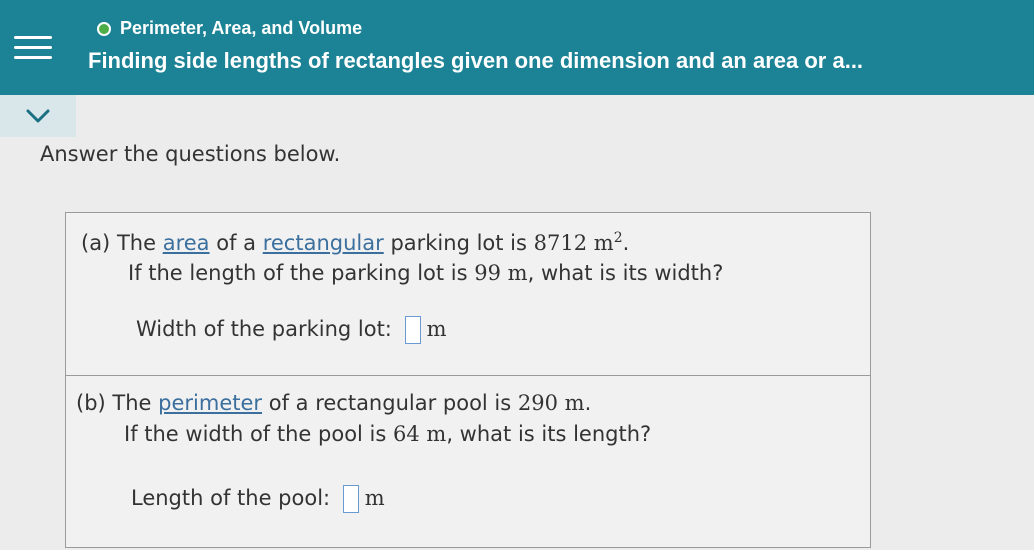  I want to click on length-answer-input, so click(350, 499).